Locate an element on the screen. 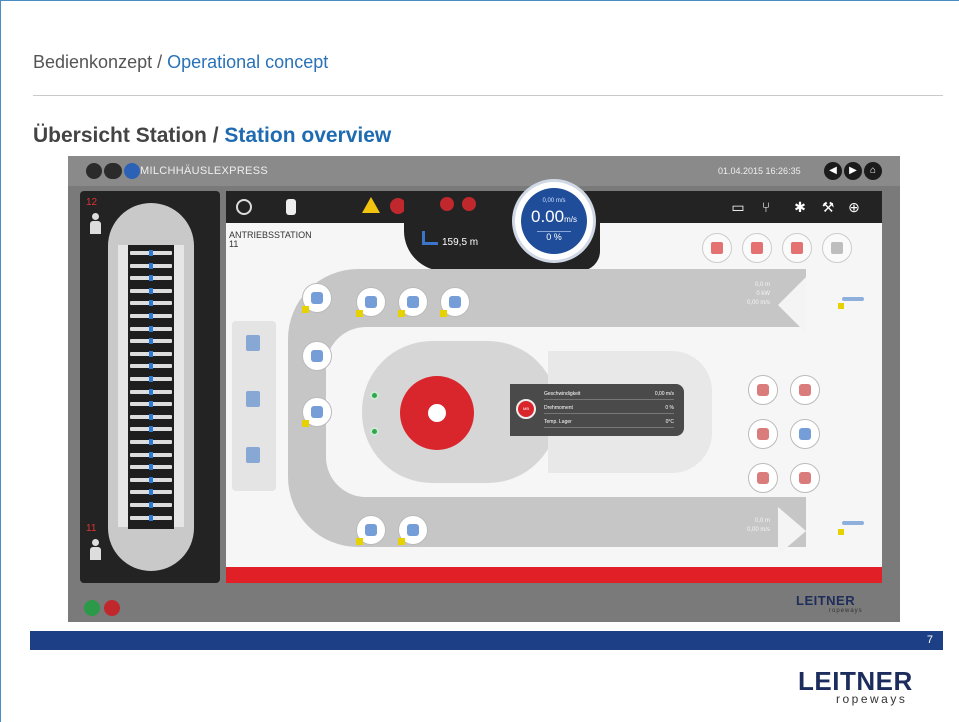 The width and height of the screenshot is (959, 722). battery-status-icon is located at coordinates (717, 248).